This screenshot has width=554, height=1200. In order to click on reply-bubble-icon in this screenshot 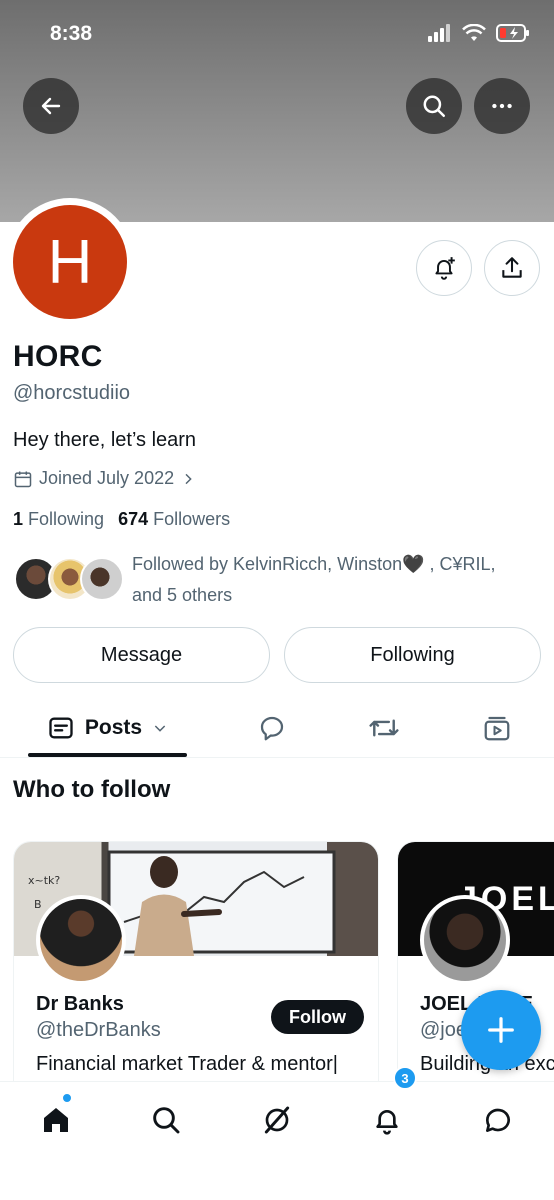, I will do `click(272, 728)`.